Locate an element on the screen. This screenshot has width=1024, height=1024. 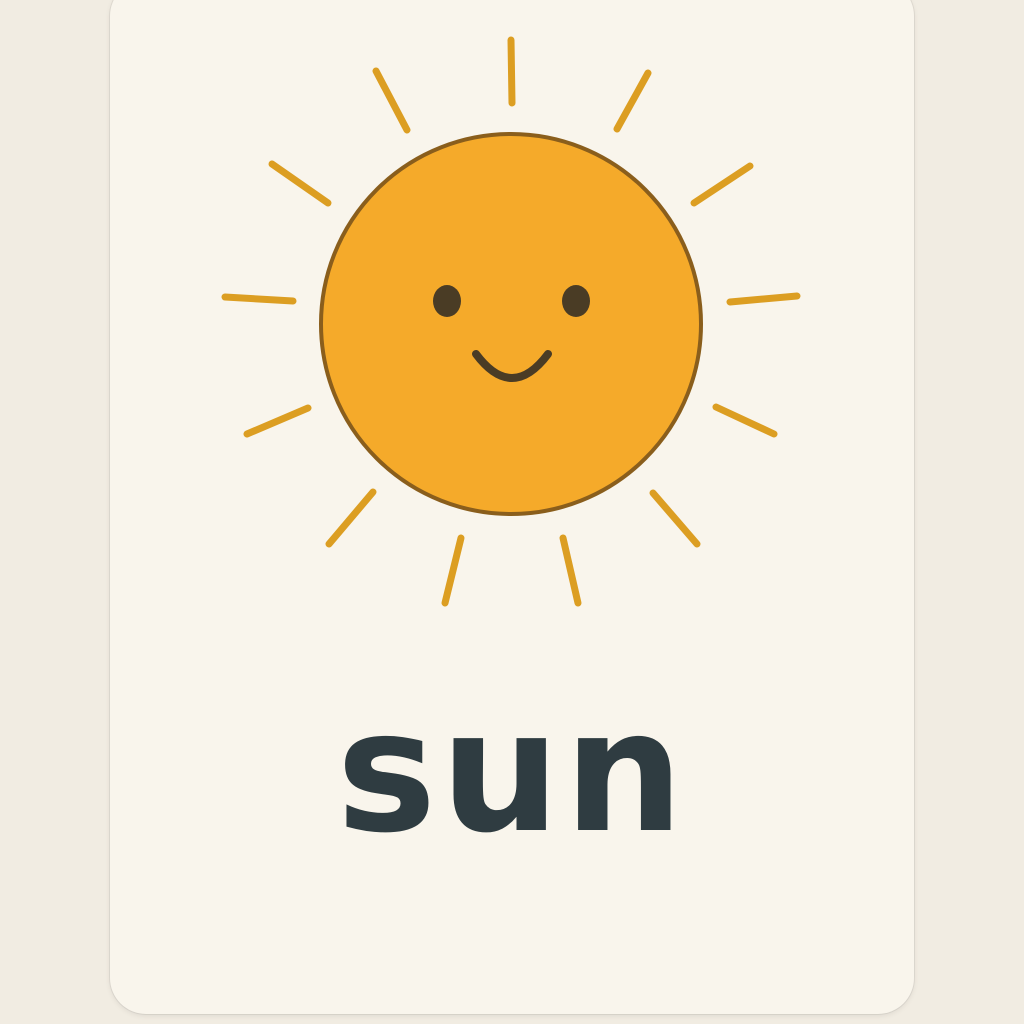
card-word: sun is located at coordinates (512, 772).